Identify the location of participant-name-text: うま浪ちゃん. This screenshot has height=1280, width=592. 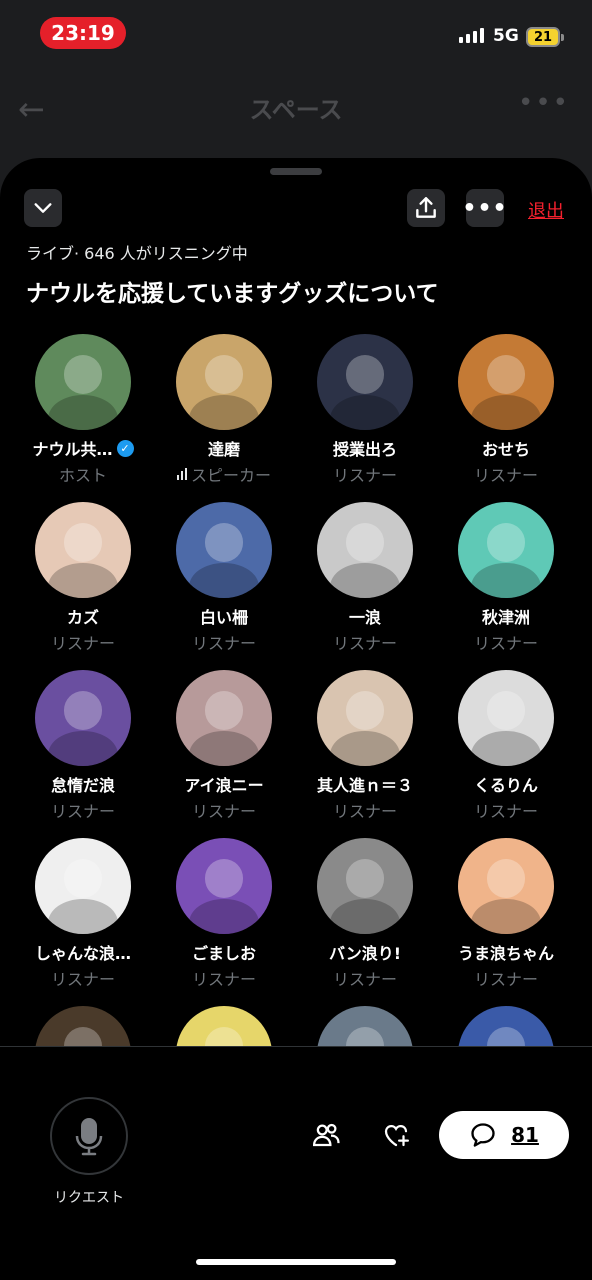
(505, 953).